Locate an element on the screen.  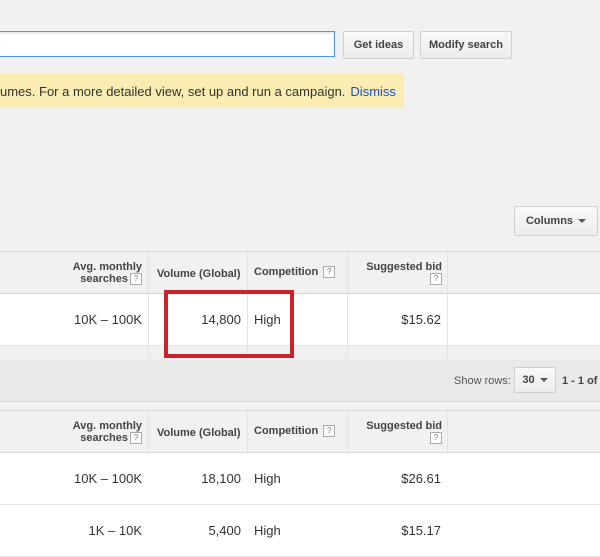
rows-per-page-select: 30 is located at coordinates (535, 380).